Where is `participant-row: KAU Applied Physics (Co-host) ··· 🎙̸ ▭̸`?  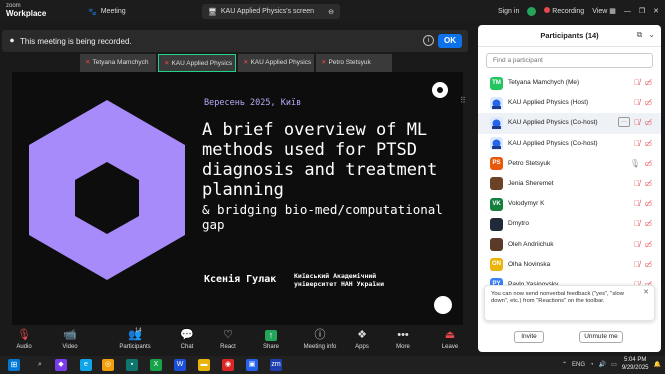
participant-row: KAU Applied Physics (Co-host) ··· 🎙̸ ▭̸ is located at coordinates (569, 123).